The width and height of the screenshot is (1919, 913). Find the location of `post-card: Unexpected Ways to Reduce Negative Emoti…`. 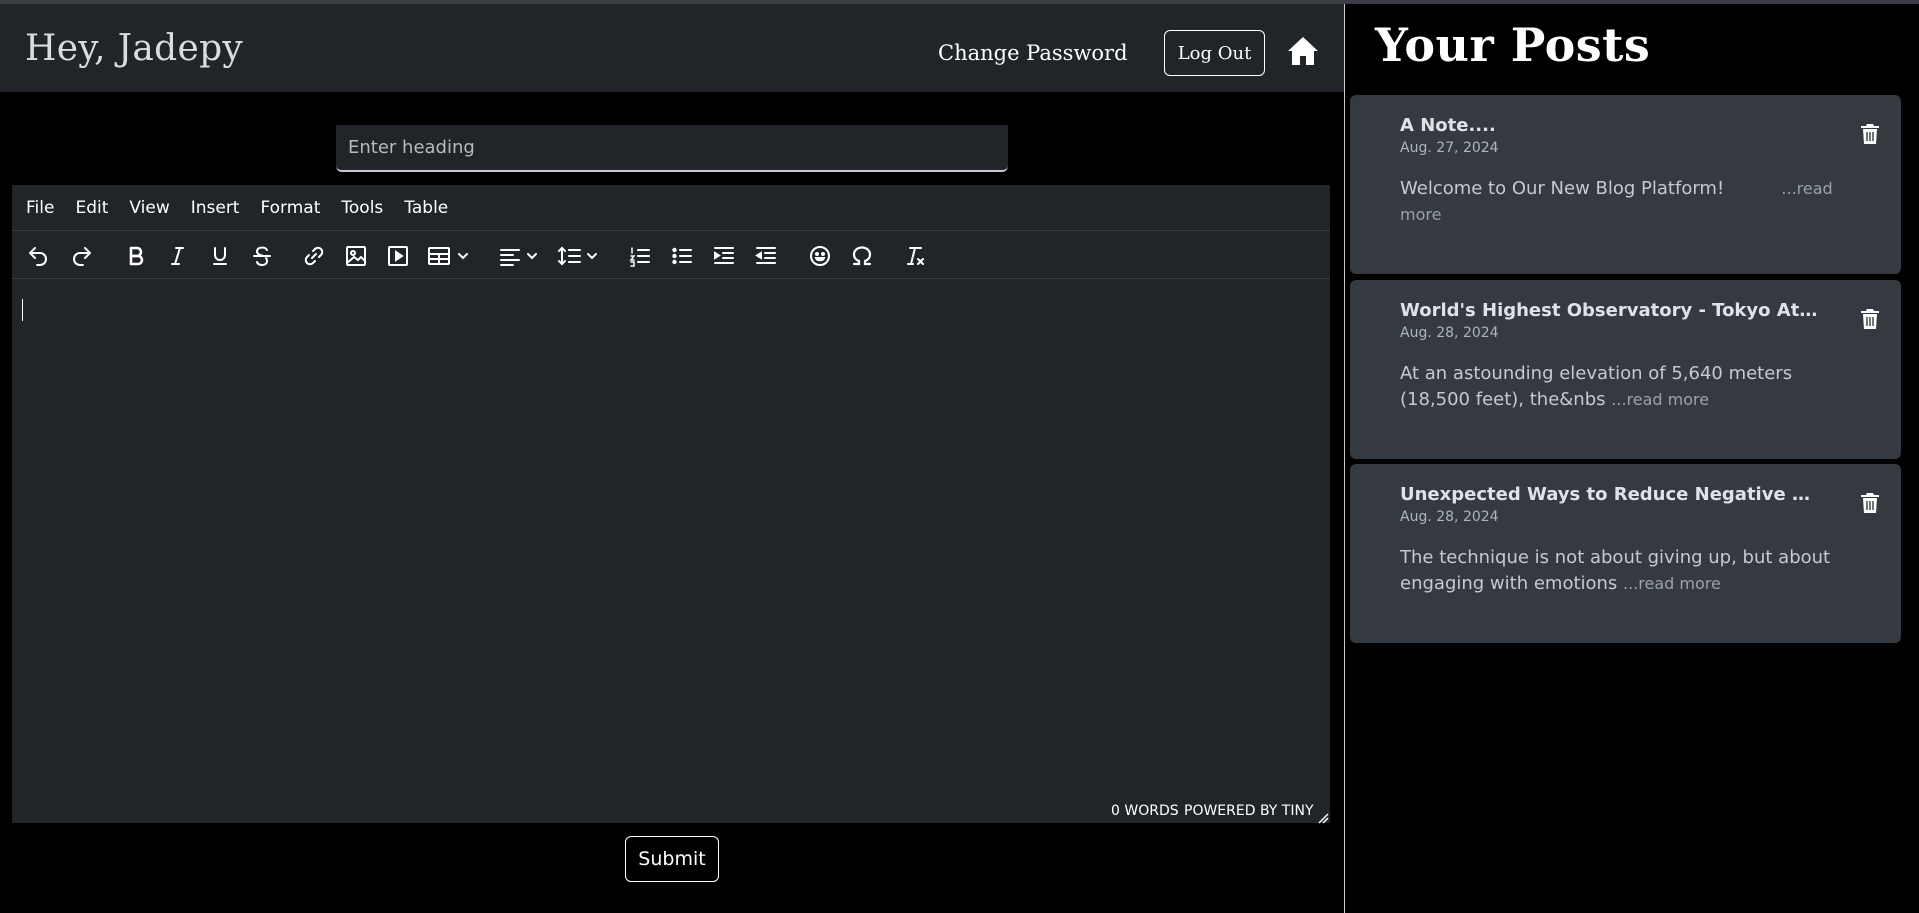

post-card: Unexpected Ways to Reduce Negative Emoti… is located at coordinates (1625, 553).